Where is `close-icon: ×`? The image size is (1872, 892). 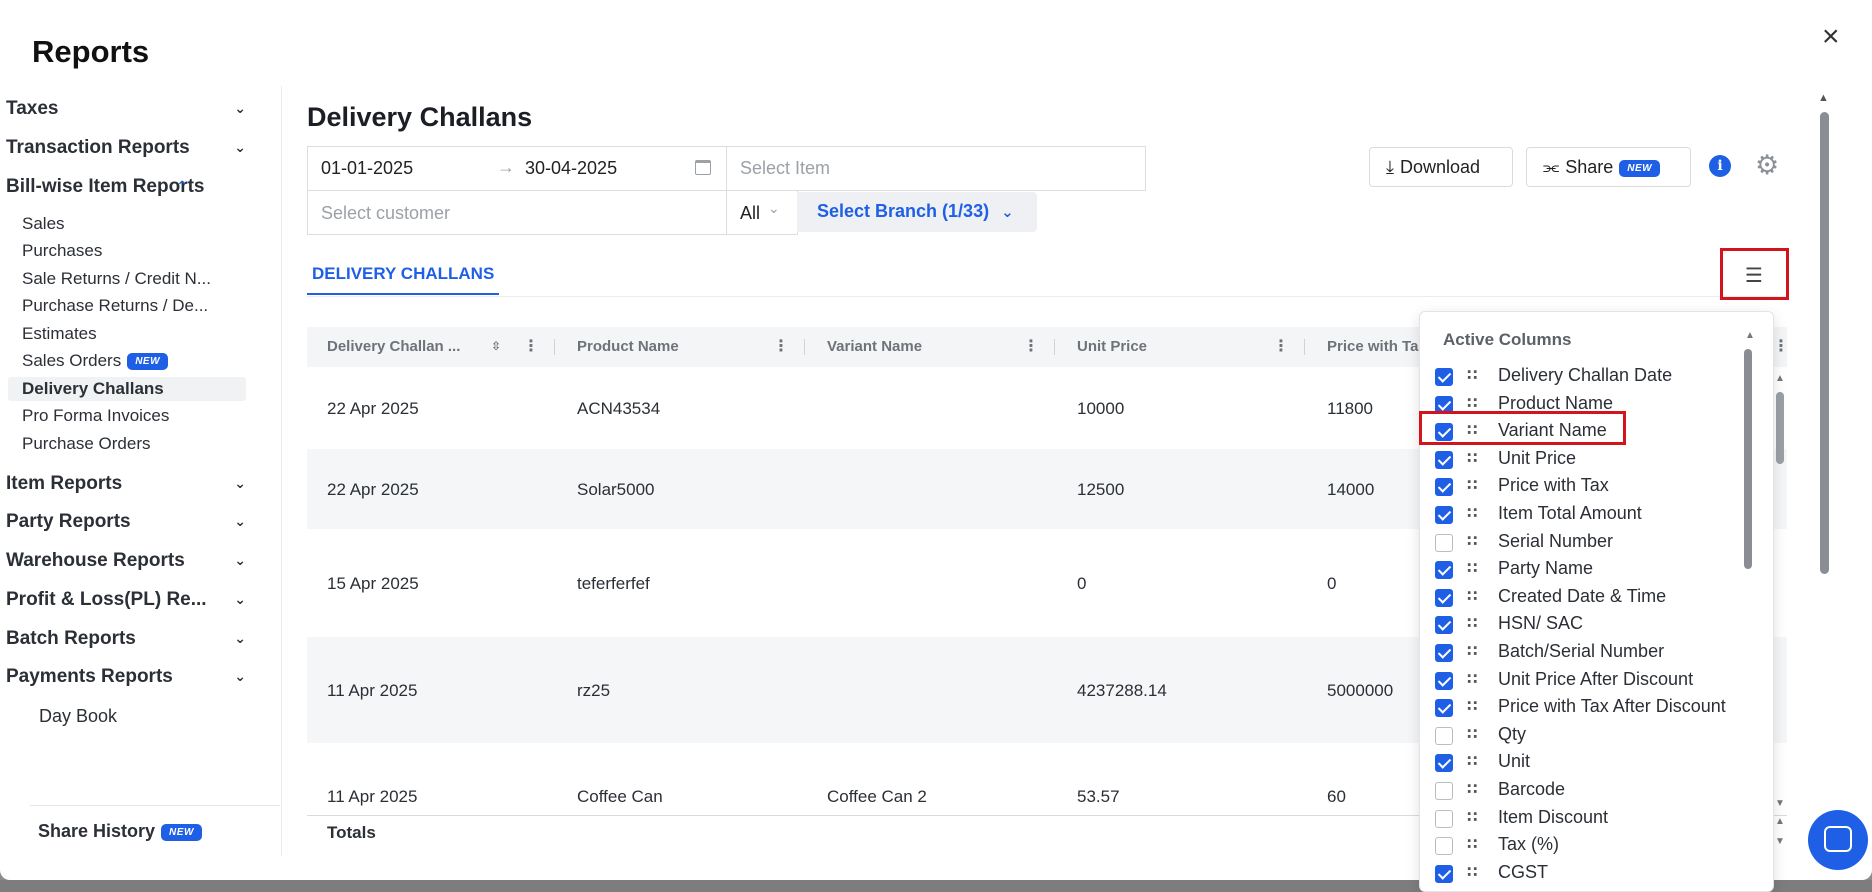 close-icon: × is located at coordinates (1831, 37).